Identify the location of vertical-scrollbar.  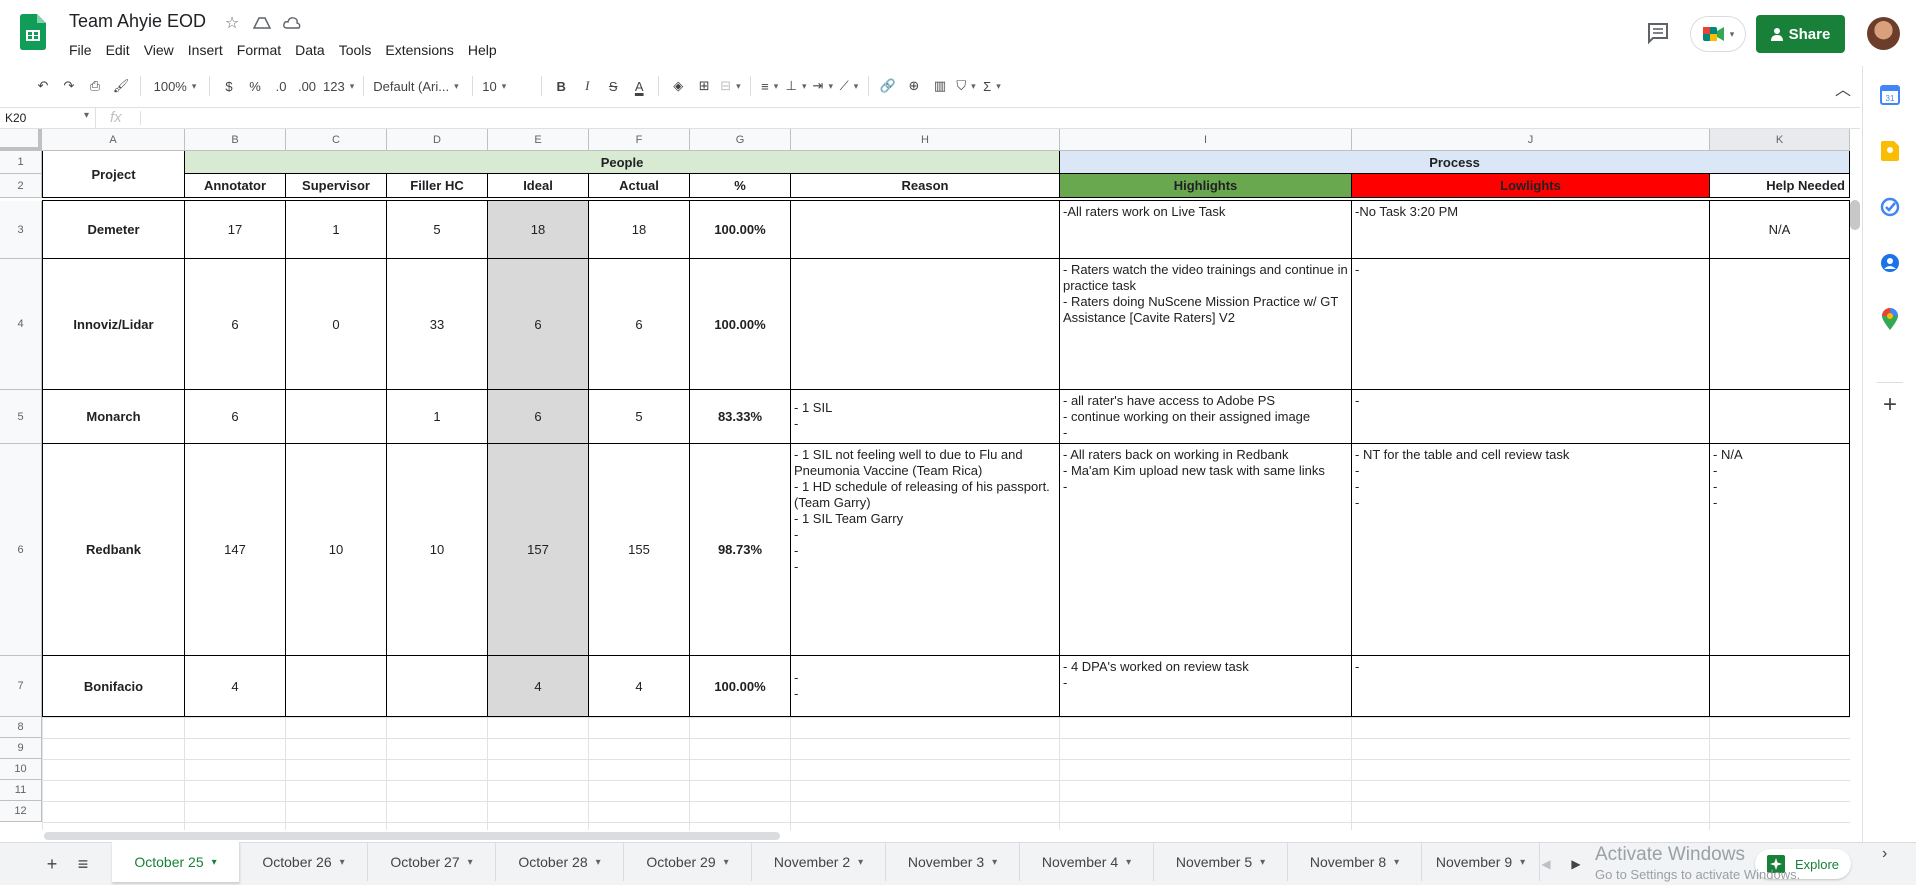
(1855, 215).